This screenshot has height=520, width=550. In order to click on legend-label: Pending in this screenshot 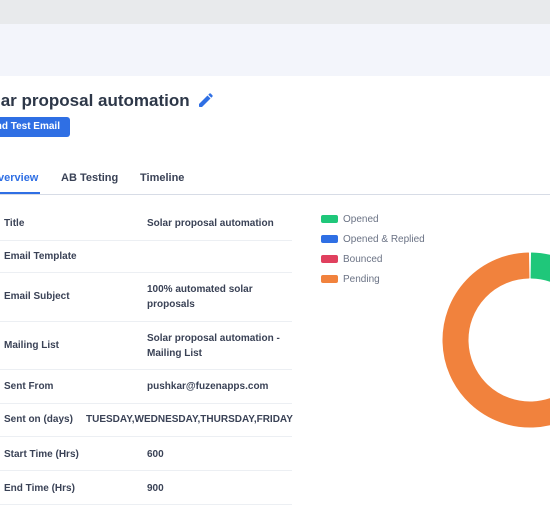, I will do `click(361, 279)`.